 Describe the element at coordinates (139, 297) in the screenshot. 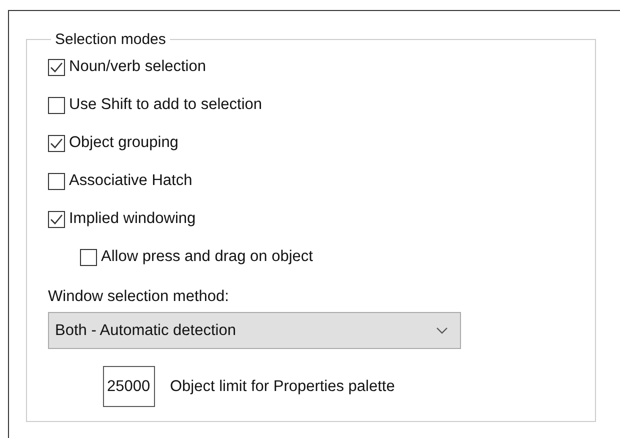

I see `method-label: Window selection method:` at that location.